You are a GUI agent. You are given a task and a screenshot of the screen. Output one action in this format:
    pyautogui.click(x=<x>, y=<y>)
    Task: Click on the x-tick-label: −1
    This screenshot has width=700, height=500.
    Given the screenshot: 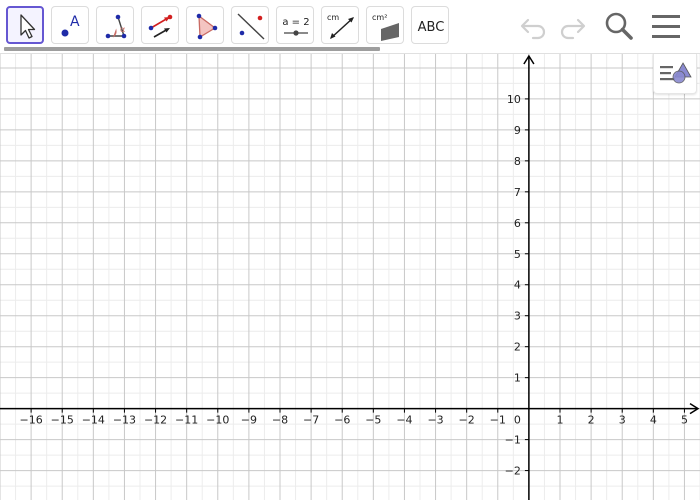 What is the action you would take?
    pyautogui.click(x=498, y=420)
    